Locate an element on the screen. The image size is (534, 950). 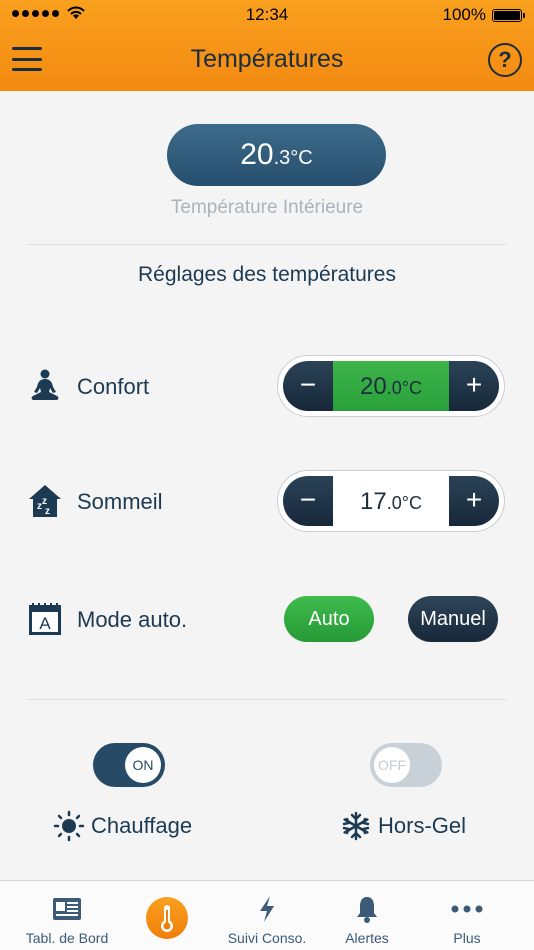
sommeil-value: 17.0°C is located at coordinates (391, 501).